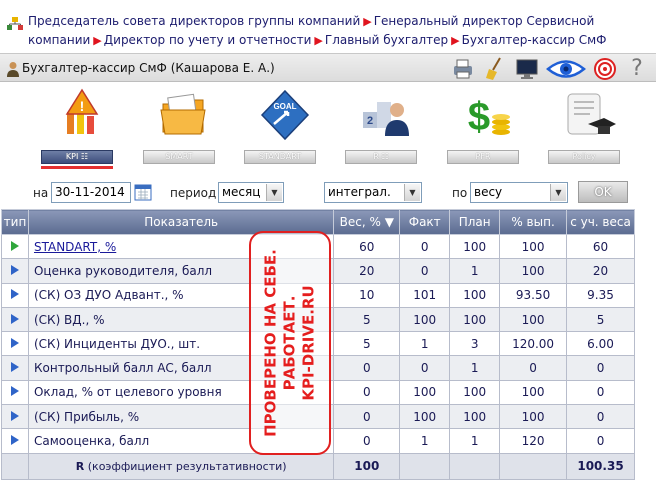  I want to click on calendar-icon, so click(143, 192).